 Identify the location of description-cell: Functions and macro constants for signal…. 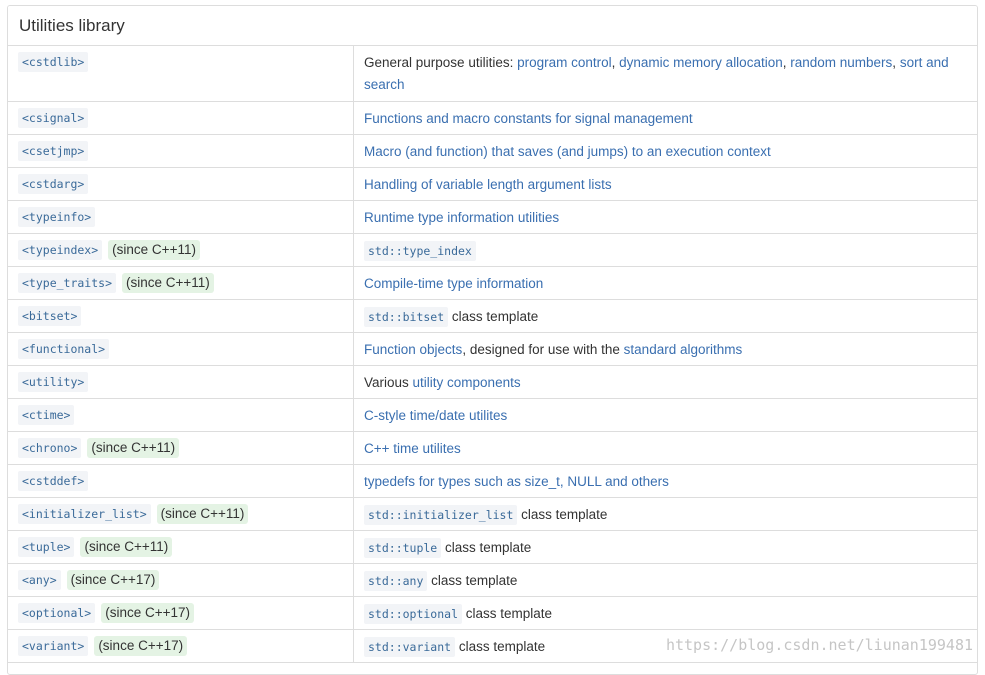
(665, 118).